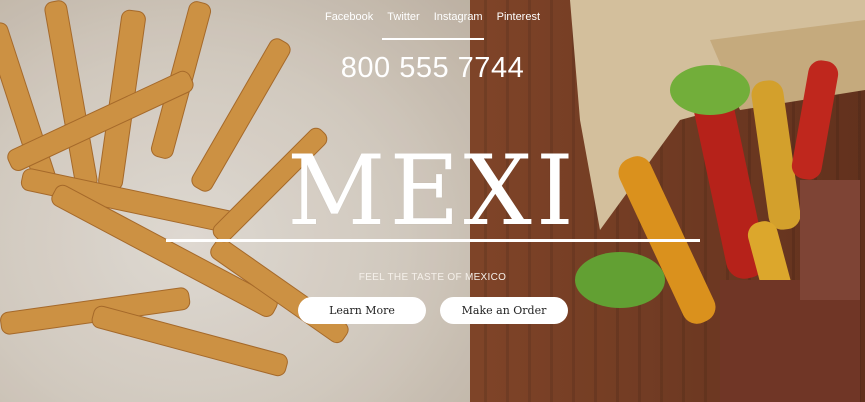 Image resolution: width=865 pixels, height=402 pixels. I want to click on instagram-link: Instagram, so click(458, 17).